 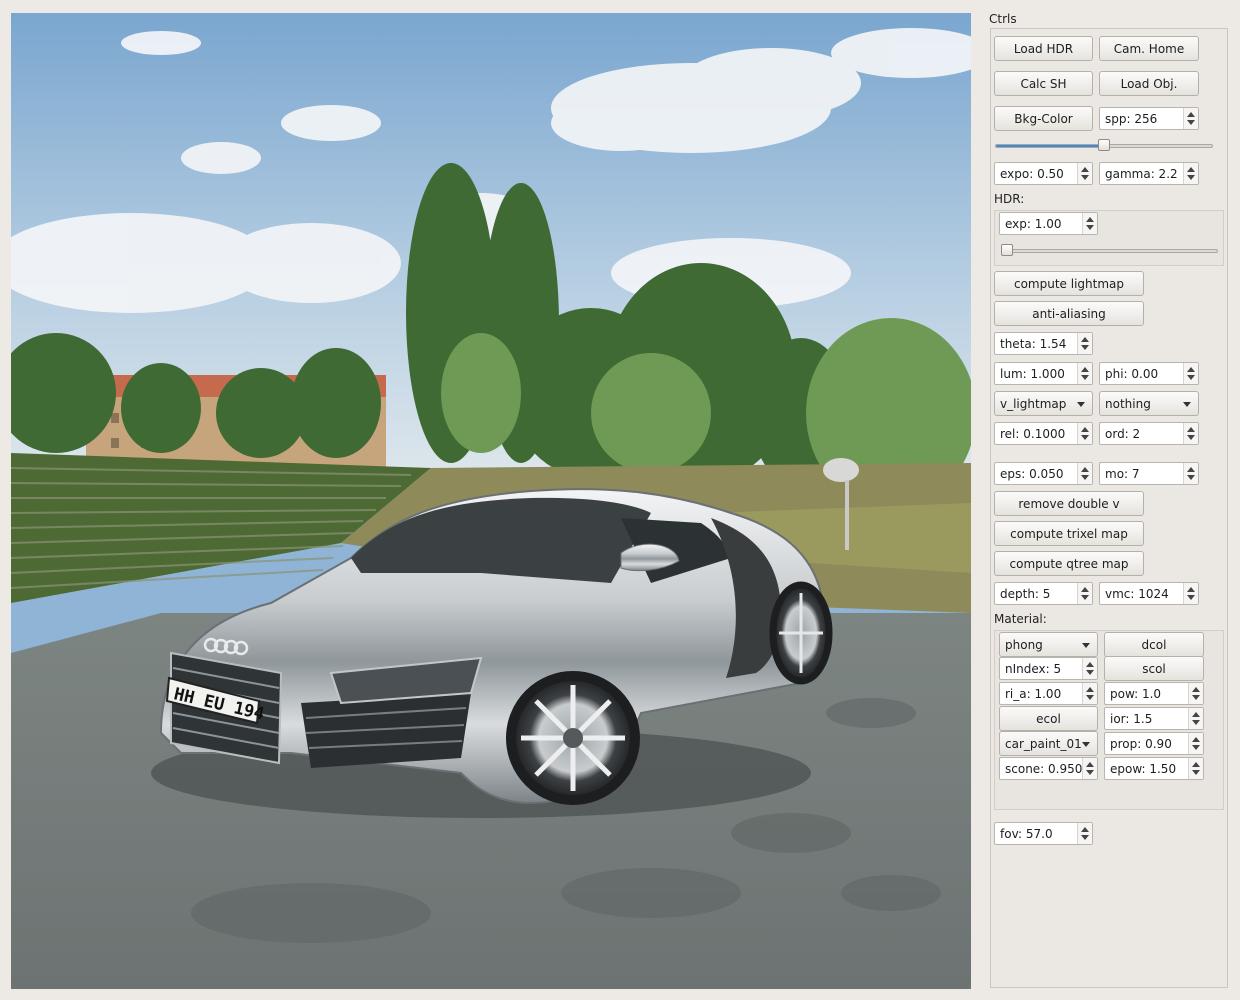 I want to click on depth-stepper, so click(x=1084, y=593).